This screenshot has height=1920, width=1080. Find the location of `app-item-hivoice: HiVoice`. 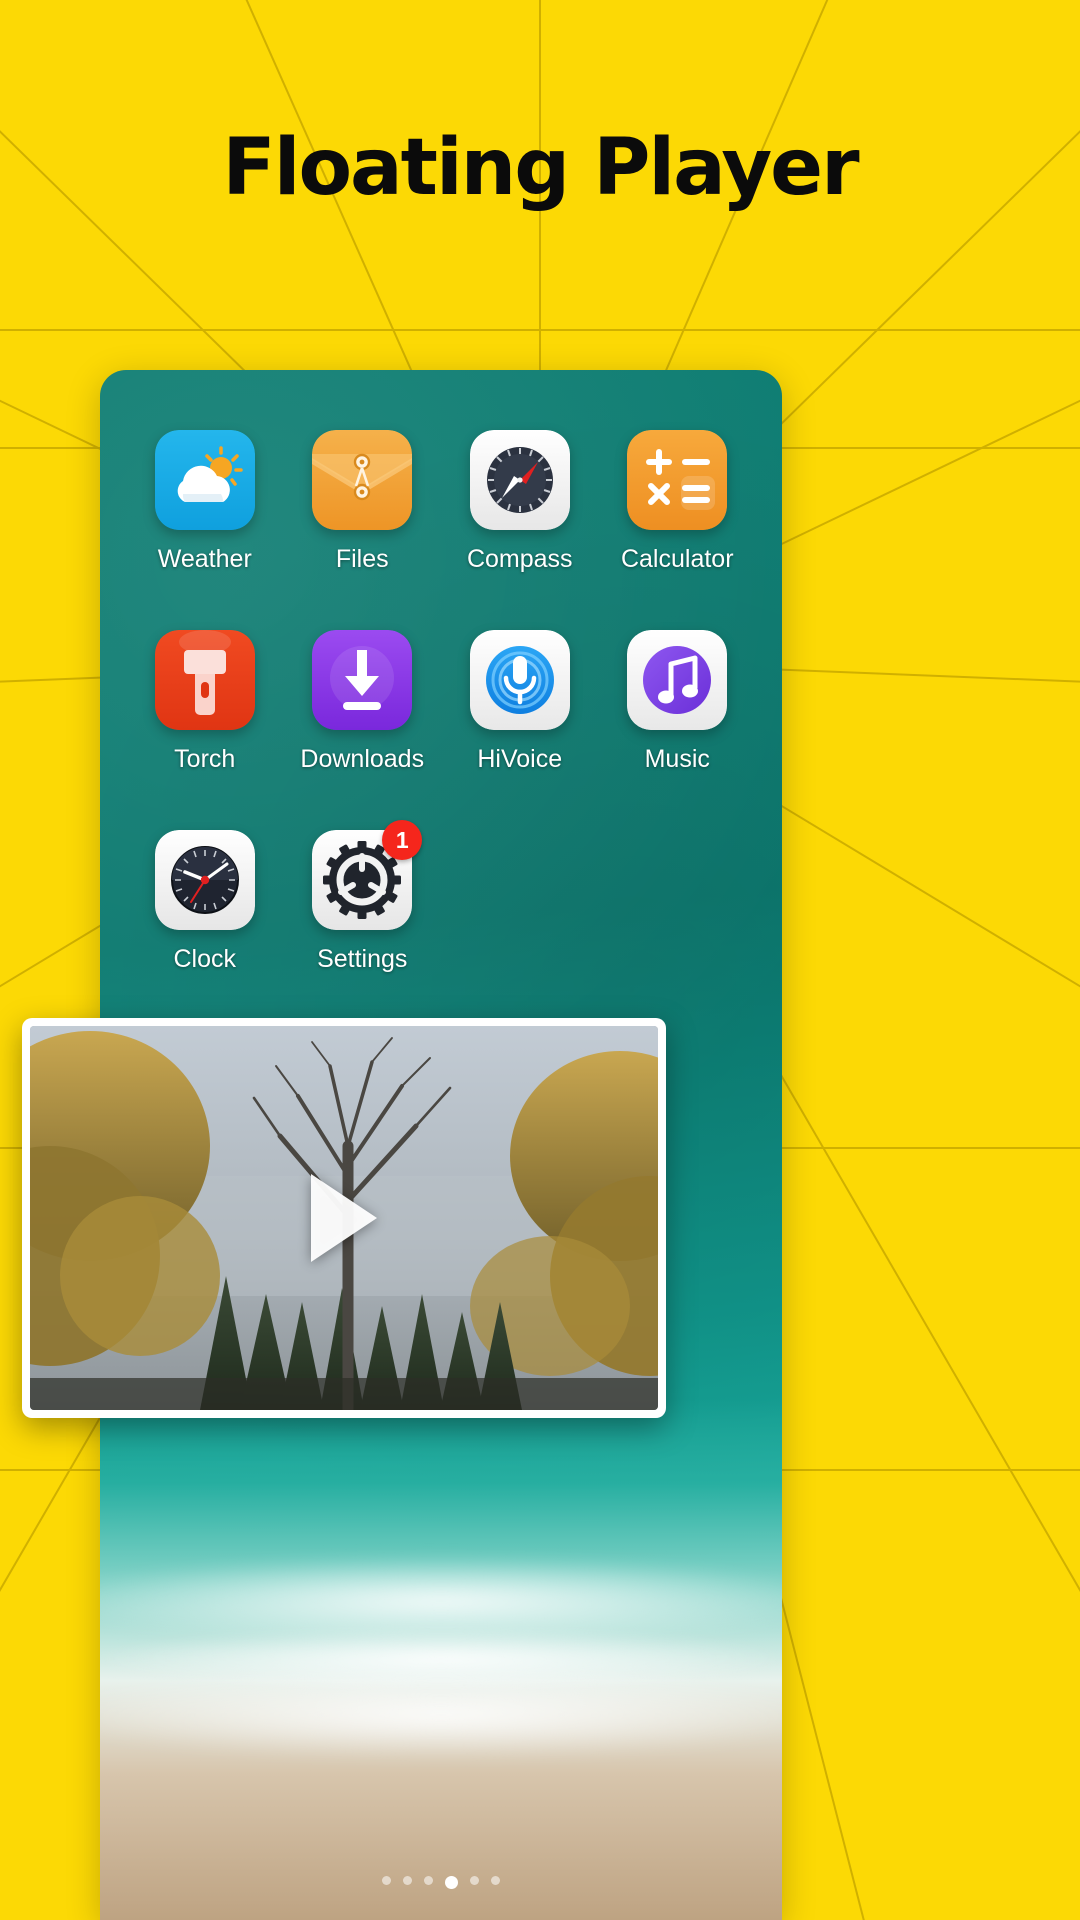

app-item-hivoice: HiVoice is located at coordinates (520, 702).